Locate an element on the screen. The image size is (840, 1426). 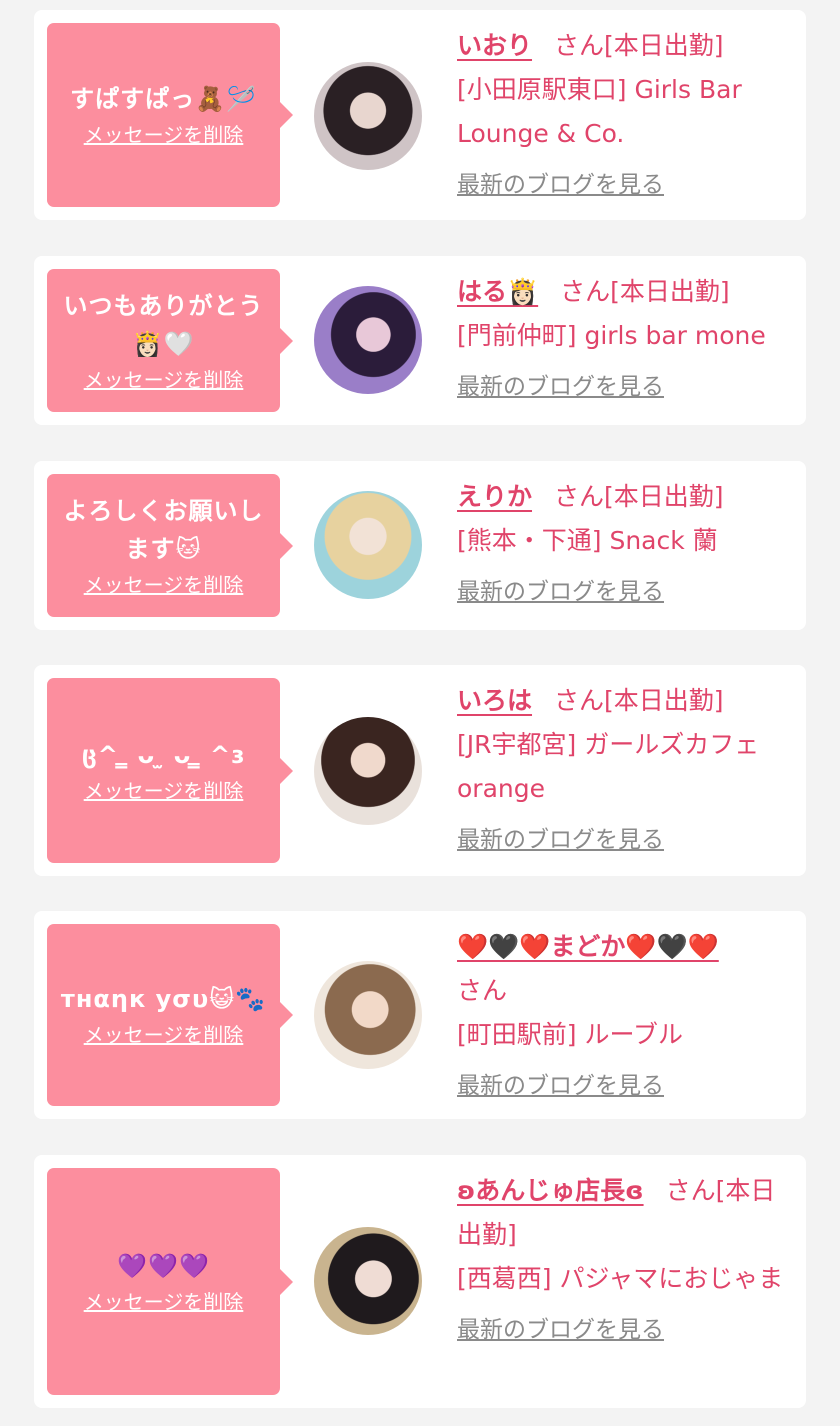
cast-name-link: いおり is located at coordinates (494, 45).